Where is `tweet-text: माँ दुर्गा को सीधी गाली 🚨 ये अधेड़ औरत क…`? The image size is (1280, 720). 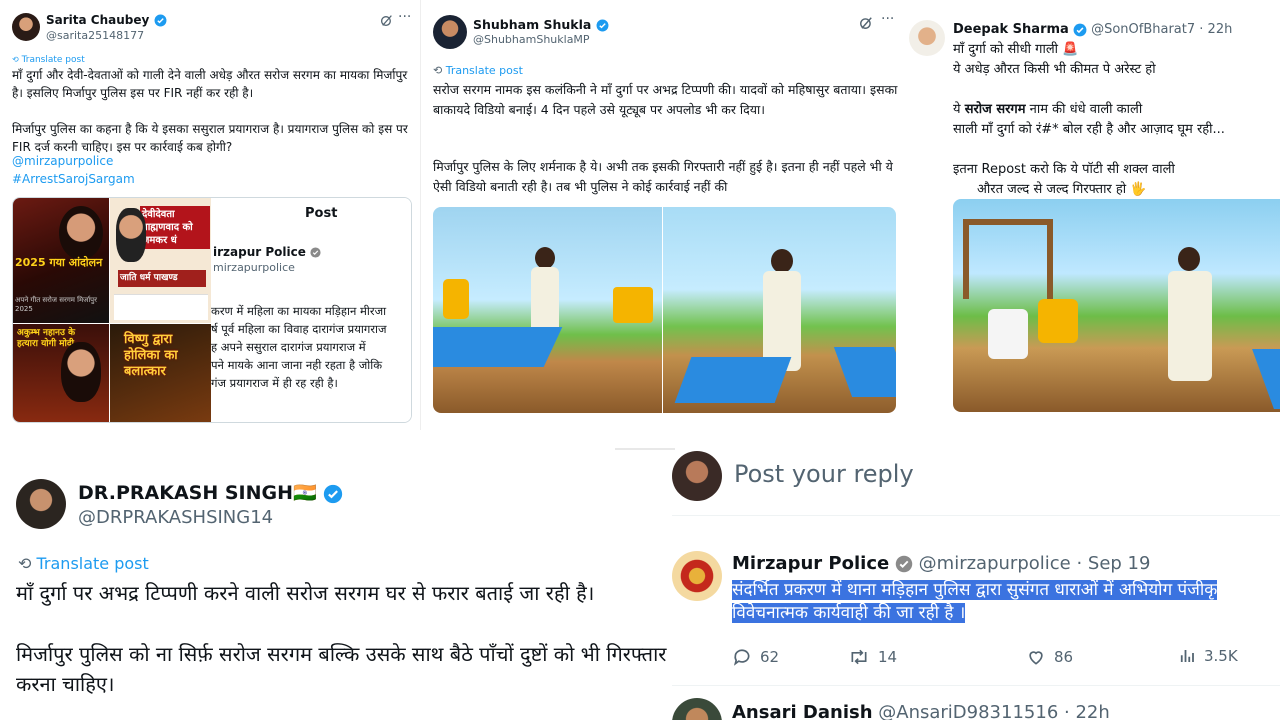 tweet-text: माँ दुर्गा को सीधी गाली 🚨 ये अधेड़ औरत क… is located at coordinates (1113, 120).